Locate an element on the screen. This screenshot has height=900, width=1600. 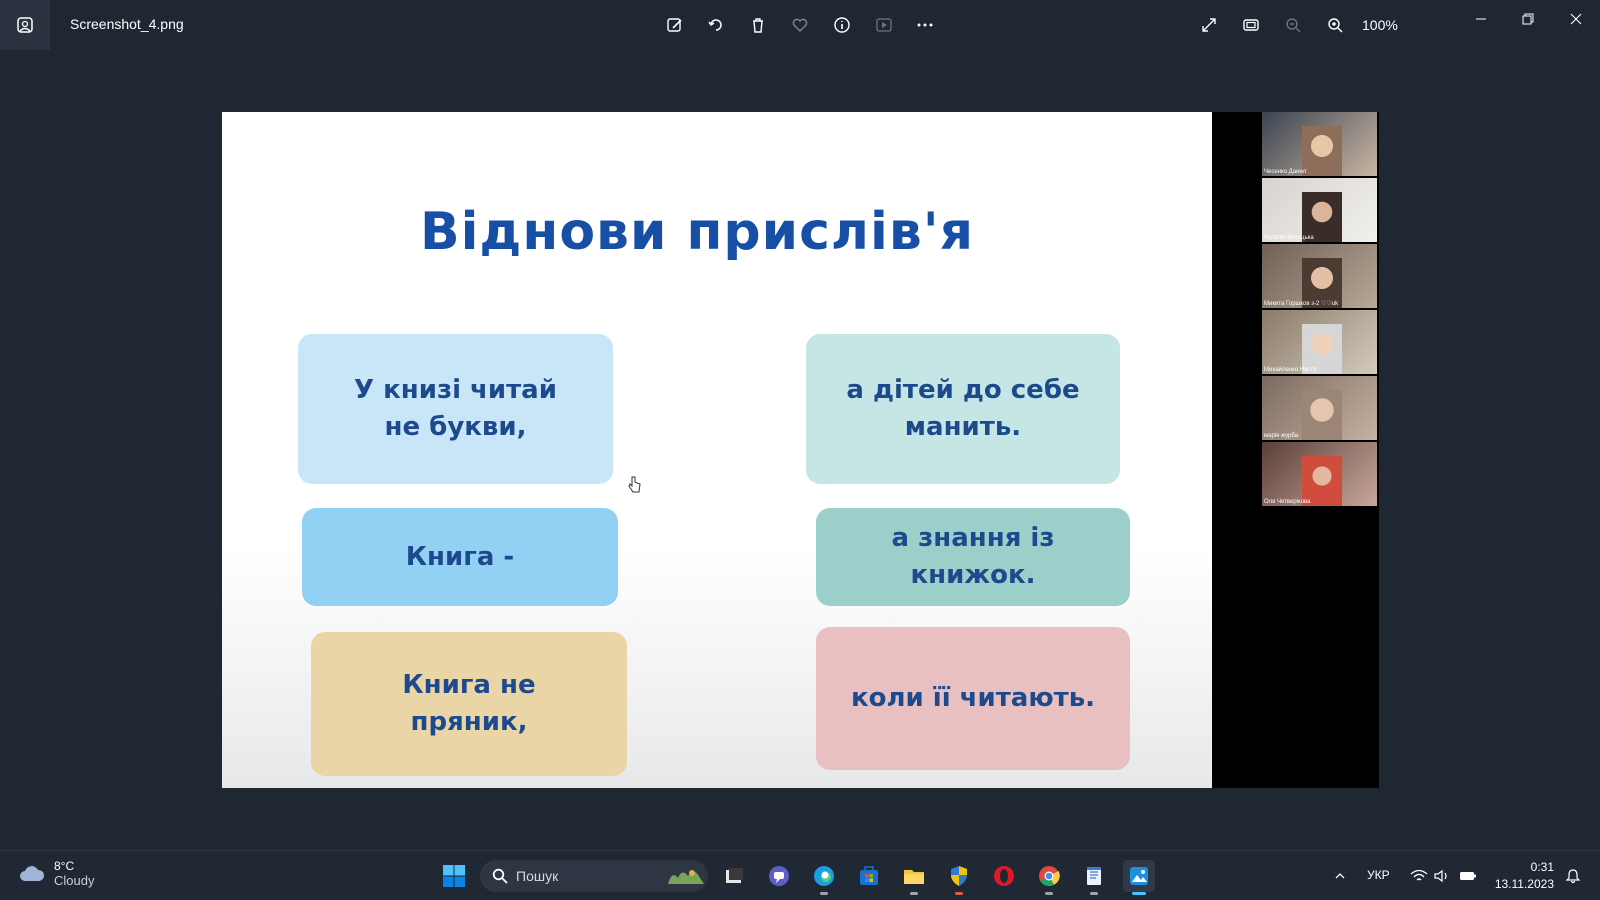
proverb-card: а знання із книжок. is located at coordinates (973, 557).